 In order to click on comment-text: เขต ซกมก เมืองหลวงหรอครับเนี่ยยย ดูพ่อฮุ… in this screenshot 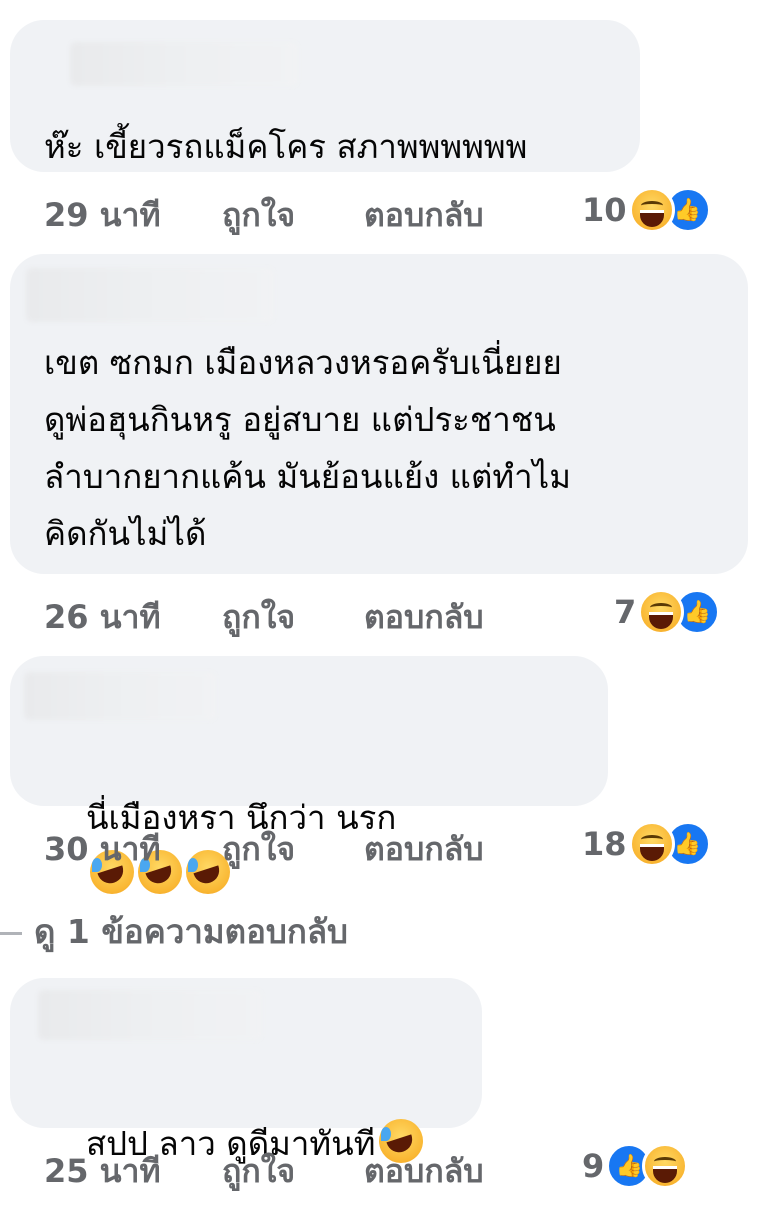, I will do `click(308, 448)`.